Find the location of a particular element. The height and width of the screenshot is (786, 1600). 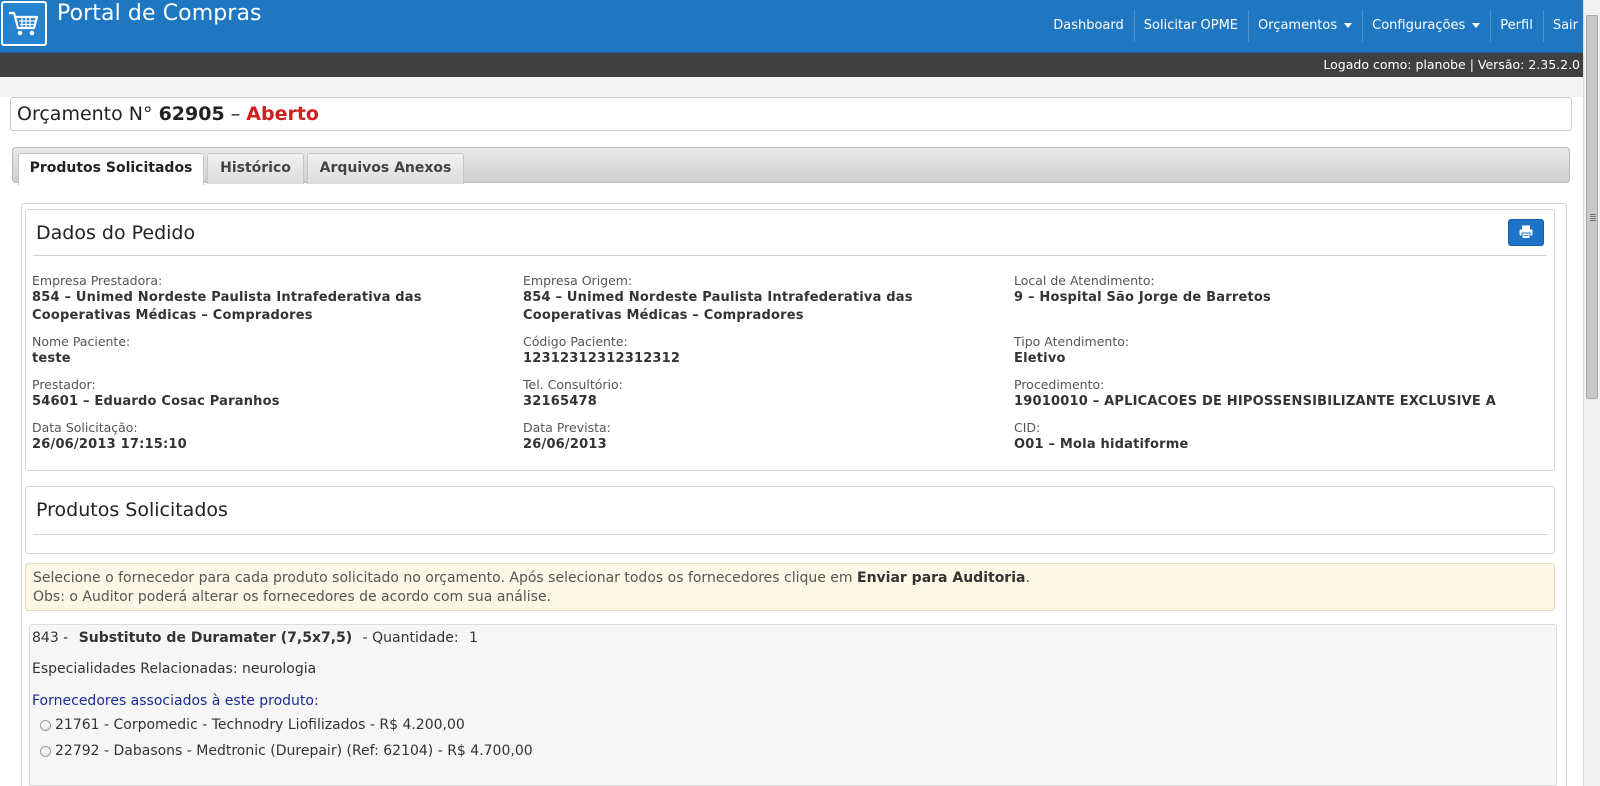

nav-perfil: Perfil is located at coordinates (1516, 26).